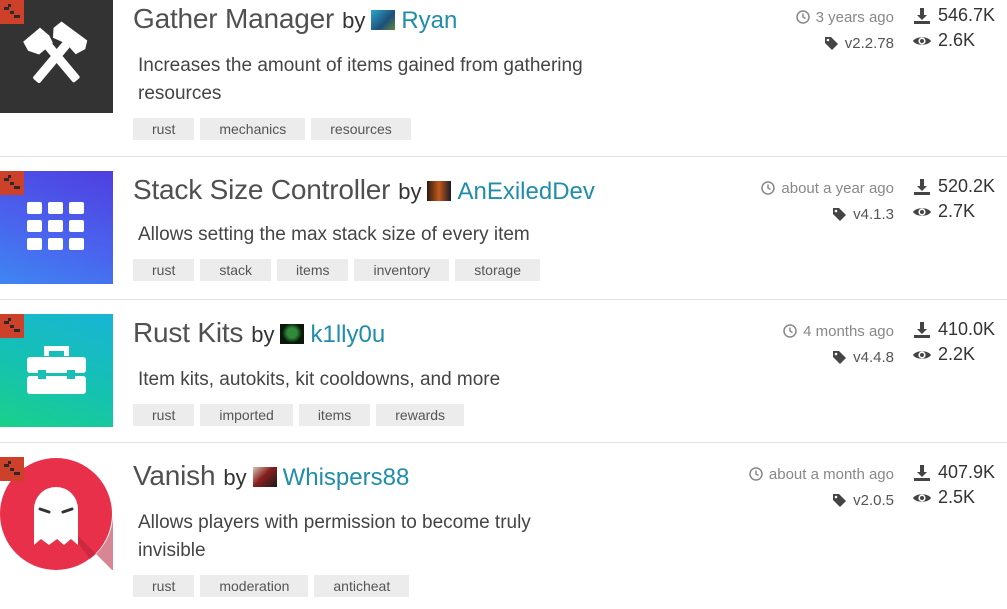 Image resolution: width=1007 pixels, height=609 pixels. I want to click on download-count: 407.9K, so click(967, 472).